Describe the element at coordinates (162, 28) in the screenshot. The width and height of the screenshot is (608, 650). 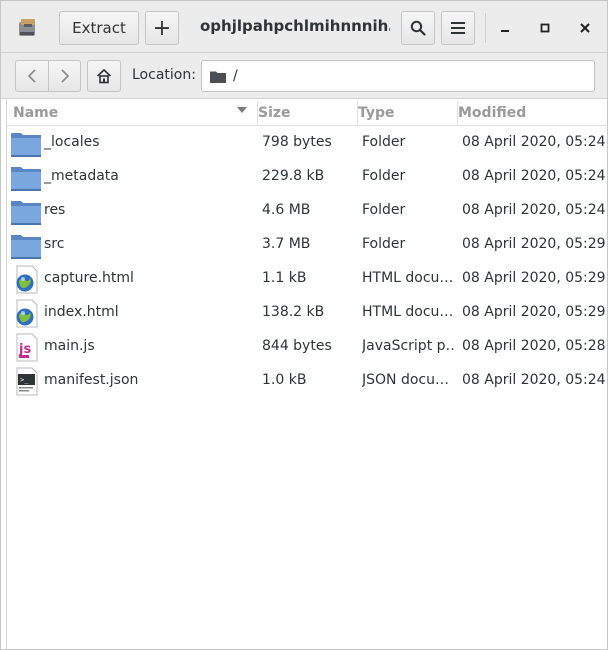
I see `add-files-button: +` at that location.